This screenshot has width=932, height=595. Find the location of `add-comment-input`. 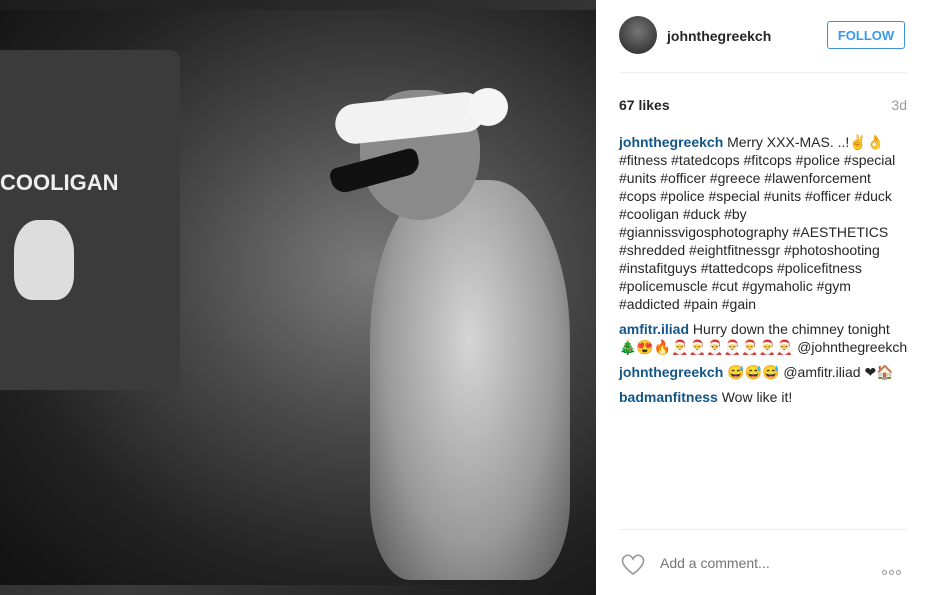

add-comment-input is located at coordinates (760, 563).